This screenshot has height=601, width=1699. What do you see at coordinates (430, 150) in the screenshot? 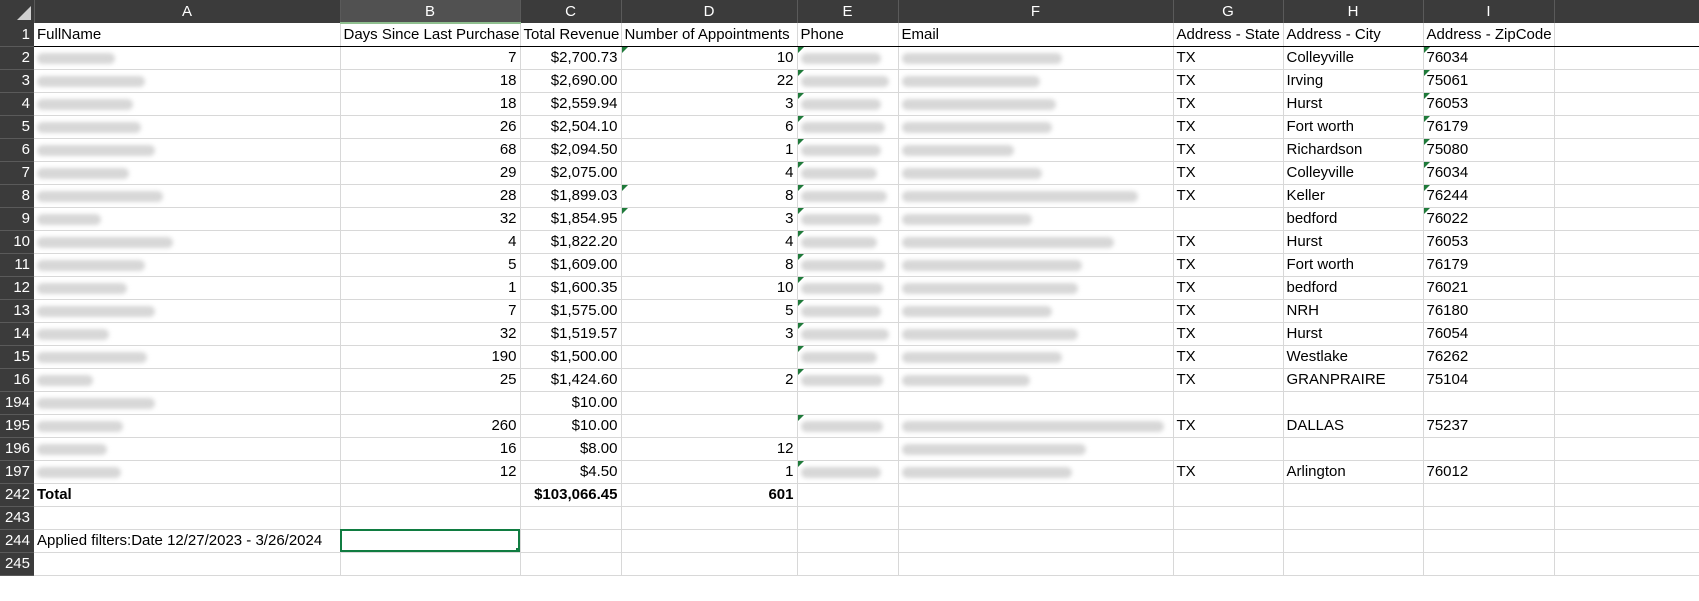
I see `days-cell: 68` at bounding box center [430, 150].